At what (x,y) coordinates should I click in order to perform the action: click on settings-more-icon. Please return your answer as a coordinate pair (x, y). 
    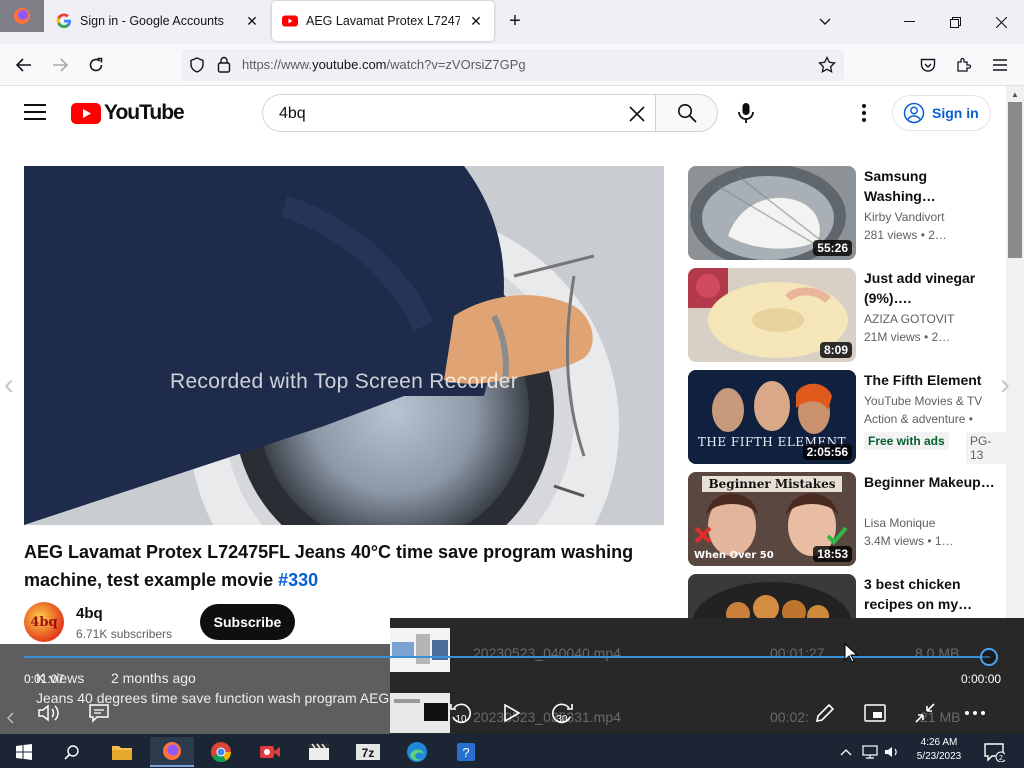
    Looking at the image, I should click on (864, 113).